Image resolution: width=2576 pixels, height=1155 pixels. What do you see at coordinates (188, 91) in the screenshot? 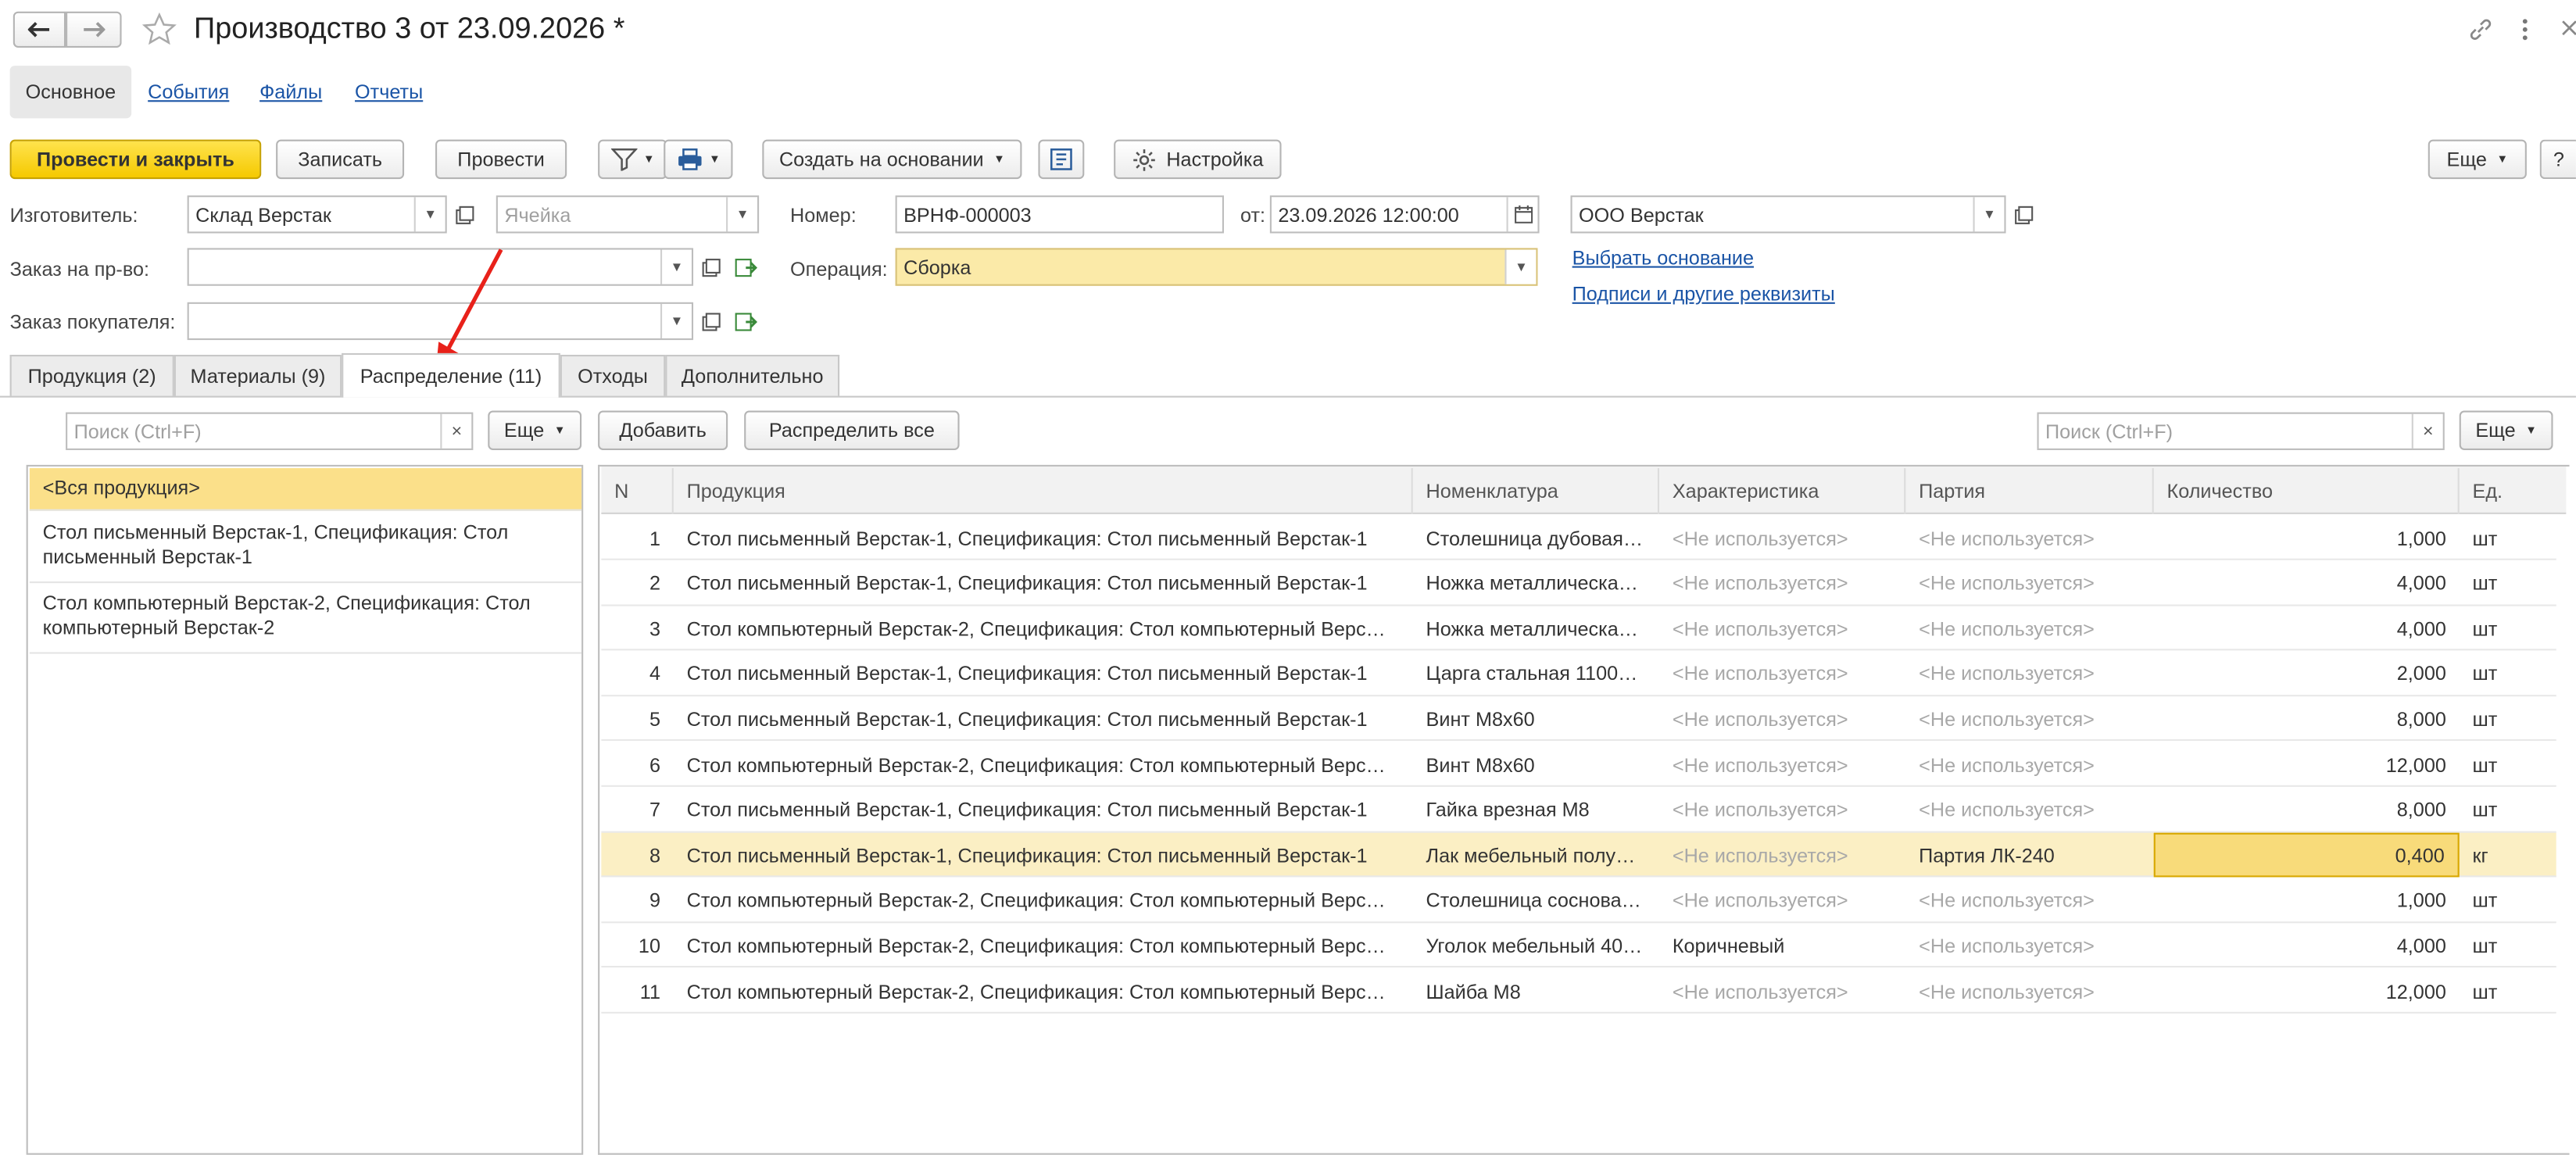
I see `nav-tab-events: События` at bounding box center [188, 91].